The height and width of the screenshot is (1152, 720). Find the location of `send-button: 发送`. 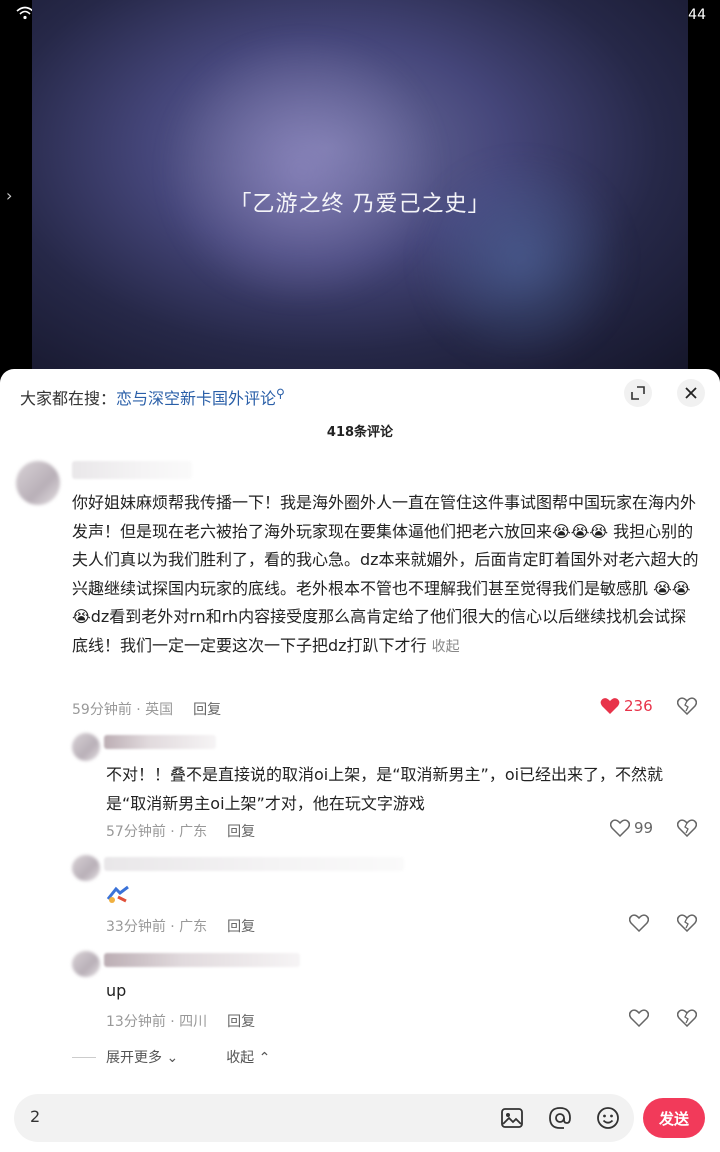

send-button: 发送 is located at coordinates (674, 1118).